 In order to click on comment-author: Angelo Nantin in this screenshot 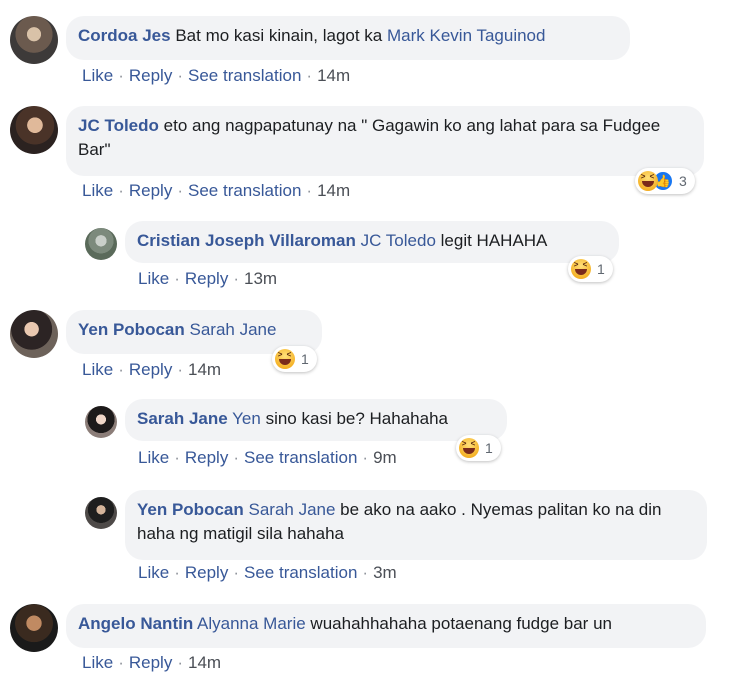, I will do `click(135, 623)`.